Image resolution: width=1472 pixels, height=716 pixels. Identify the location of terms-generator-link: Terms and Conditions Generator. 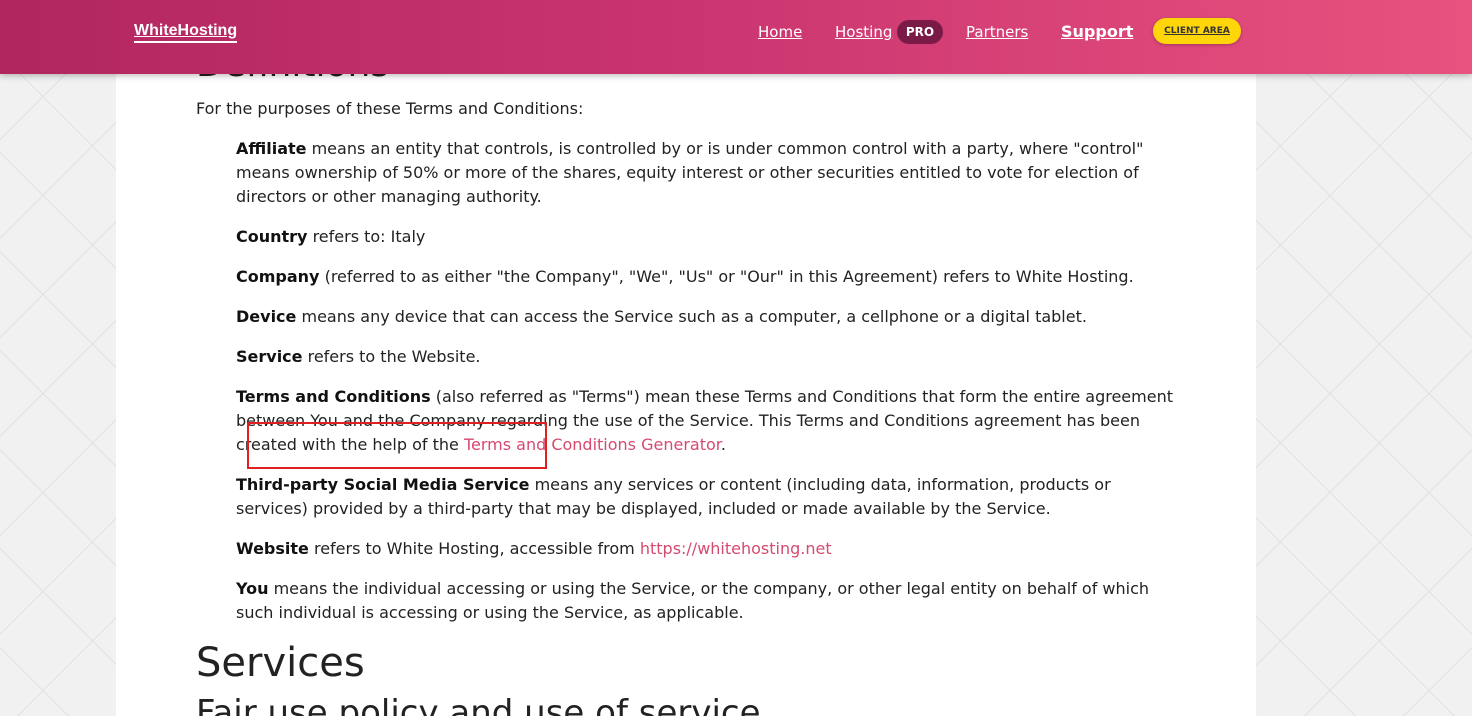
(592, 444).